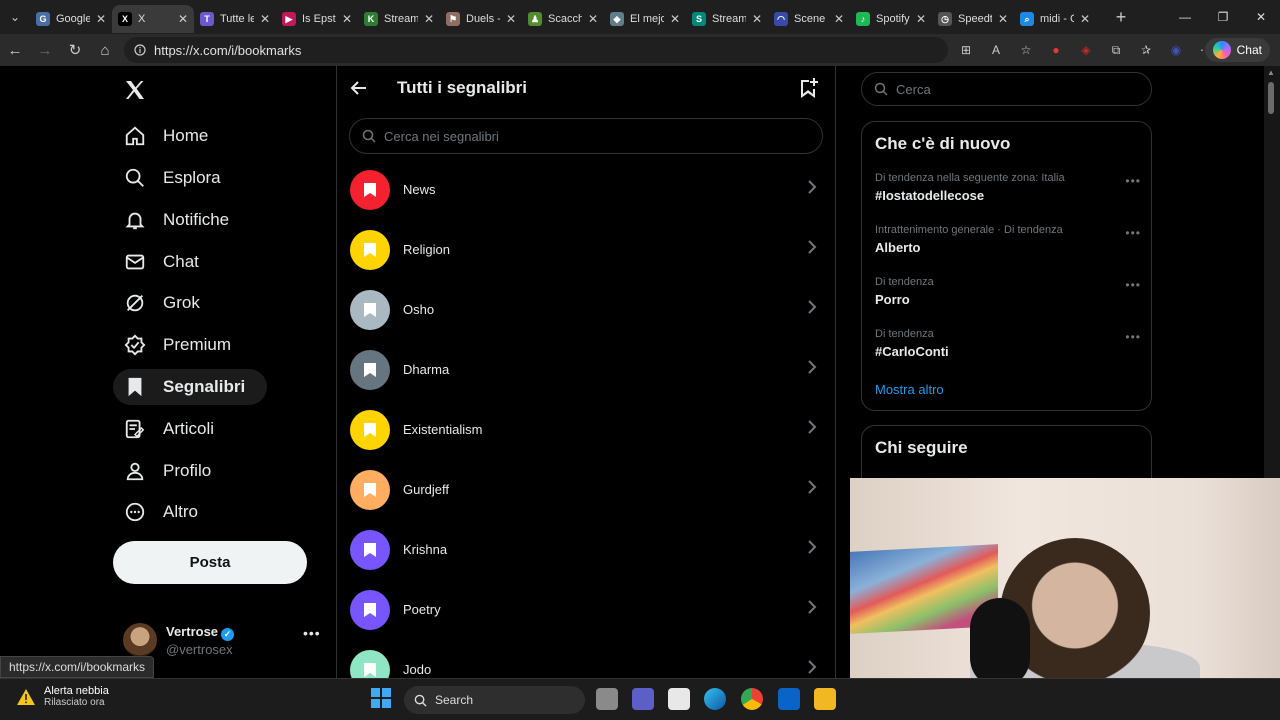 The height and width of the screenshot is (720, 1280). What do you see at coordinates (1223, 17) in the screenshot?
I see `restore-icon: ❐` at bounding box center [1223, 17].